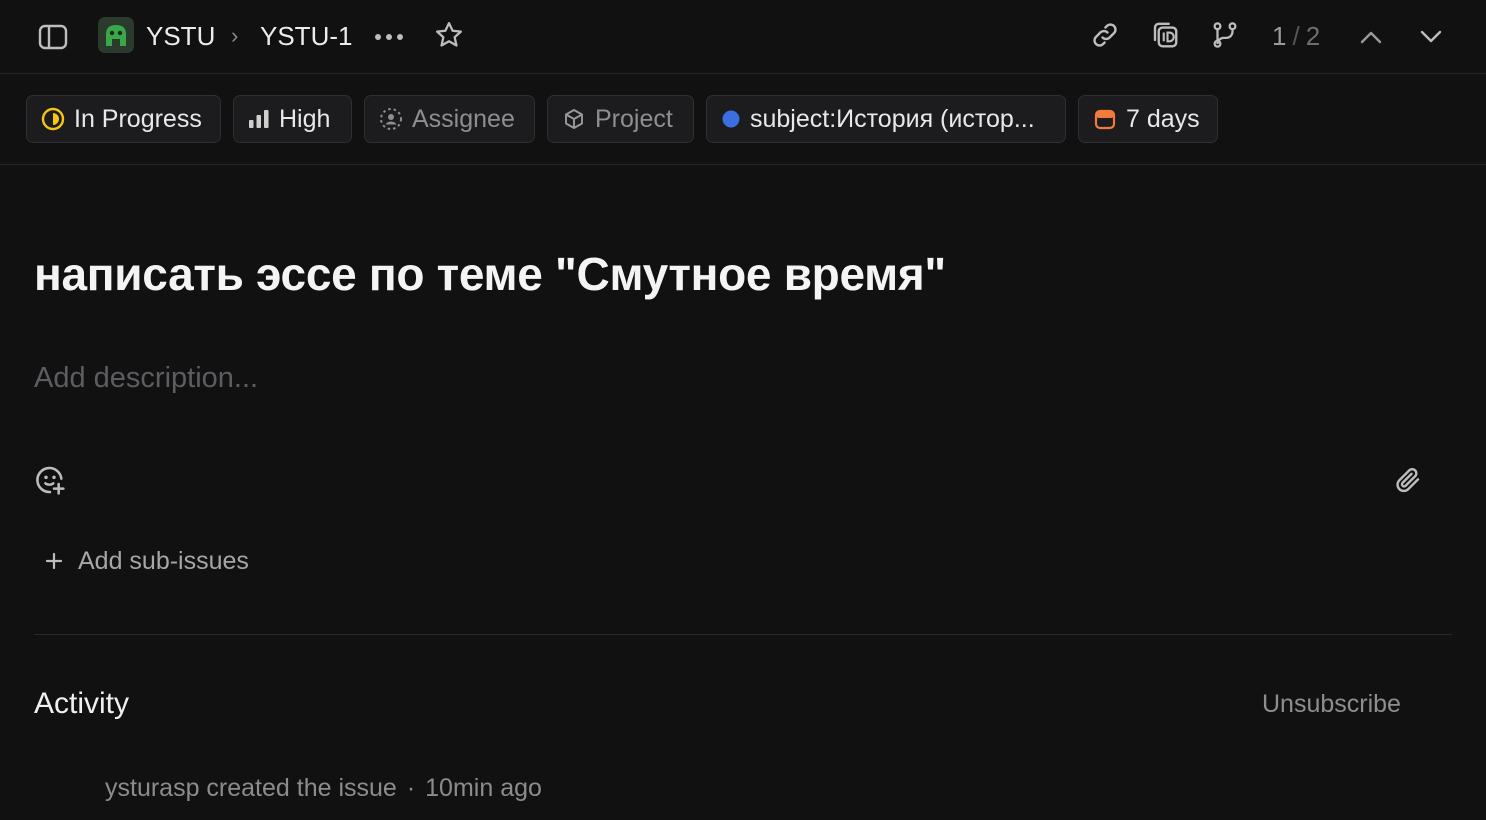 This screenshot has width=1486, height=820. I want to click on top-bar: YSTU › YSTU-1 1/2, so click(743, 37).